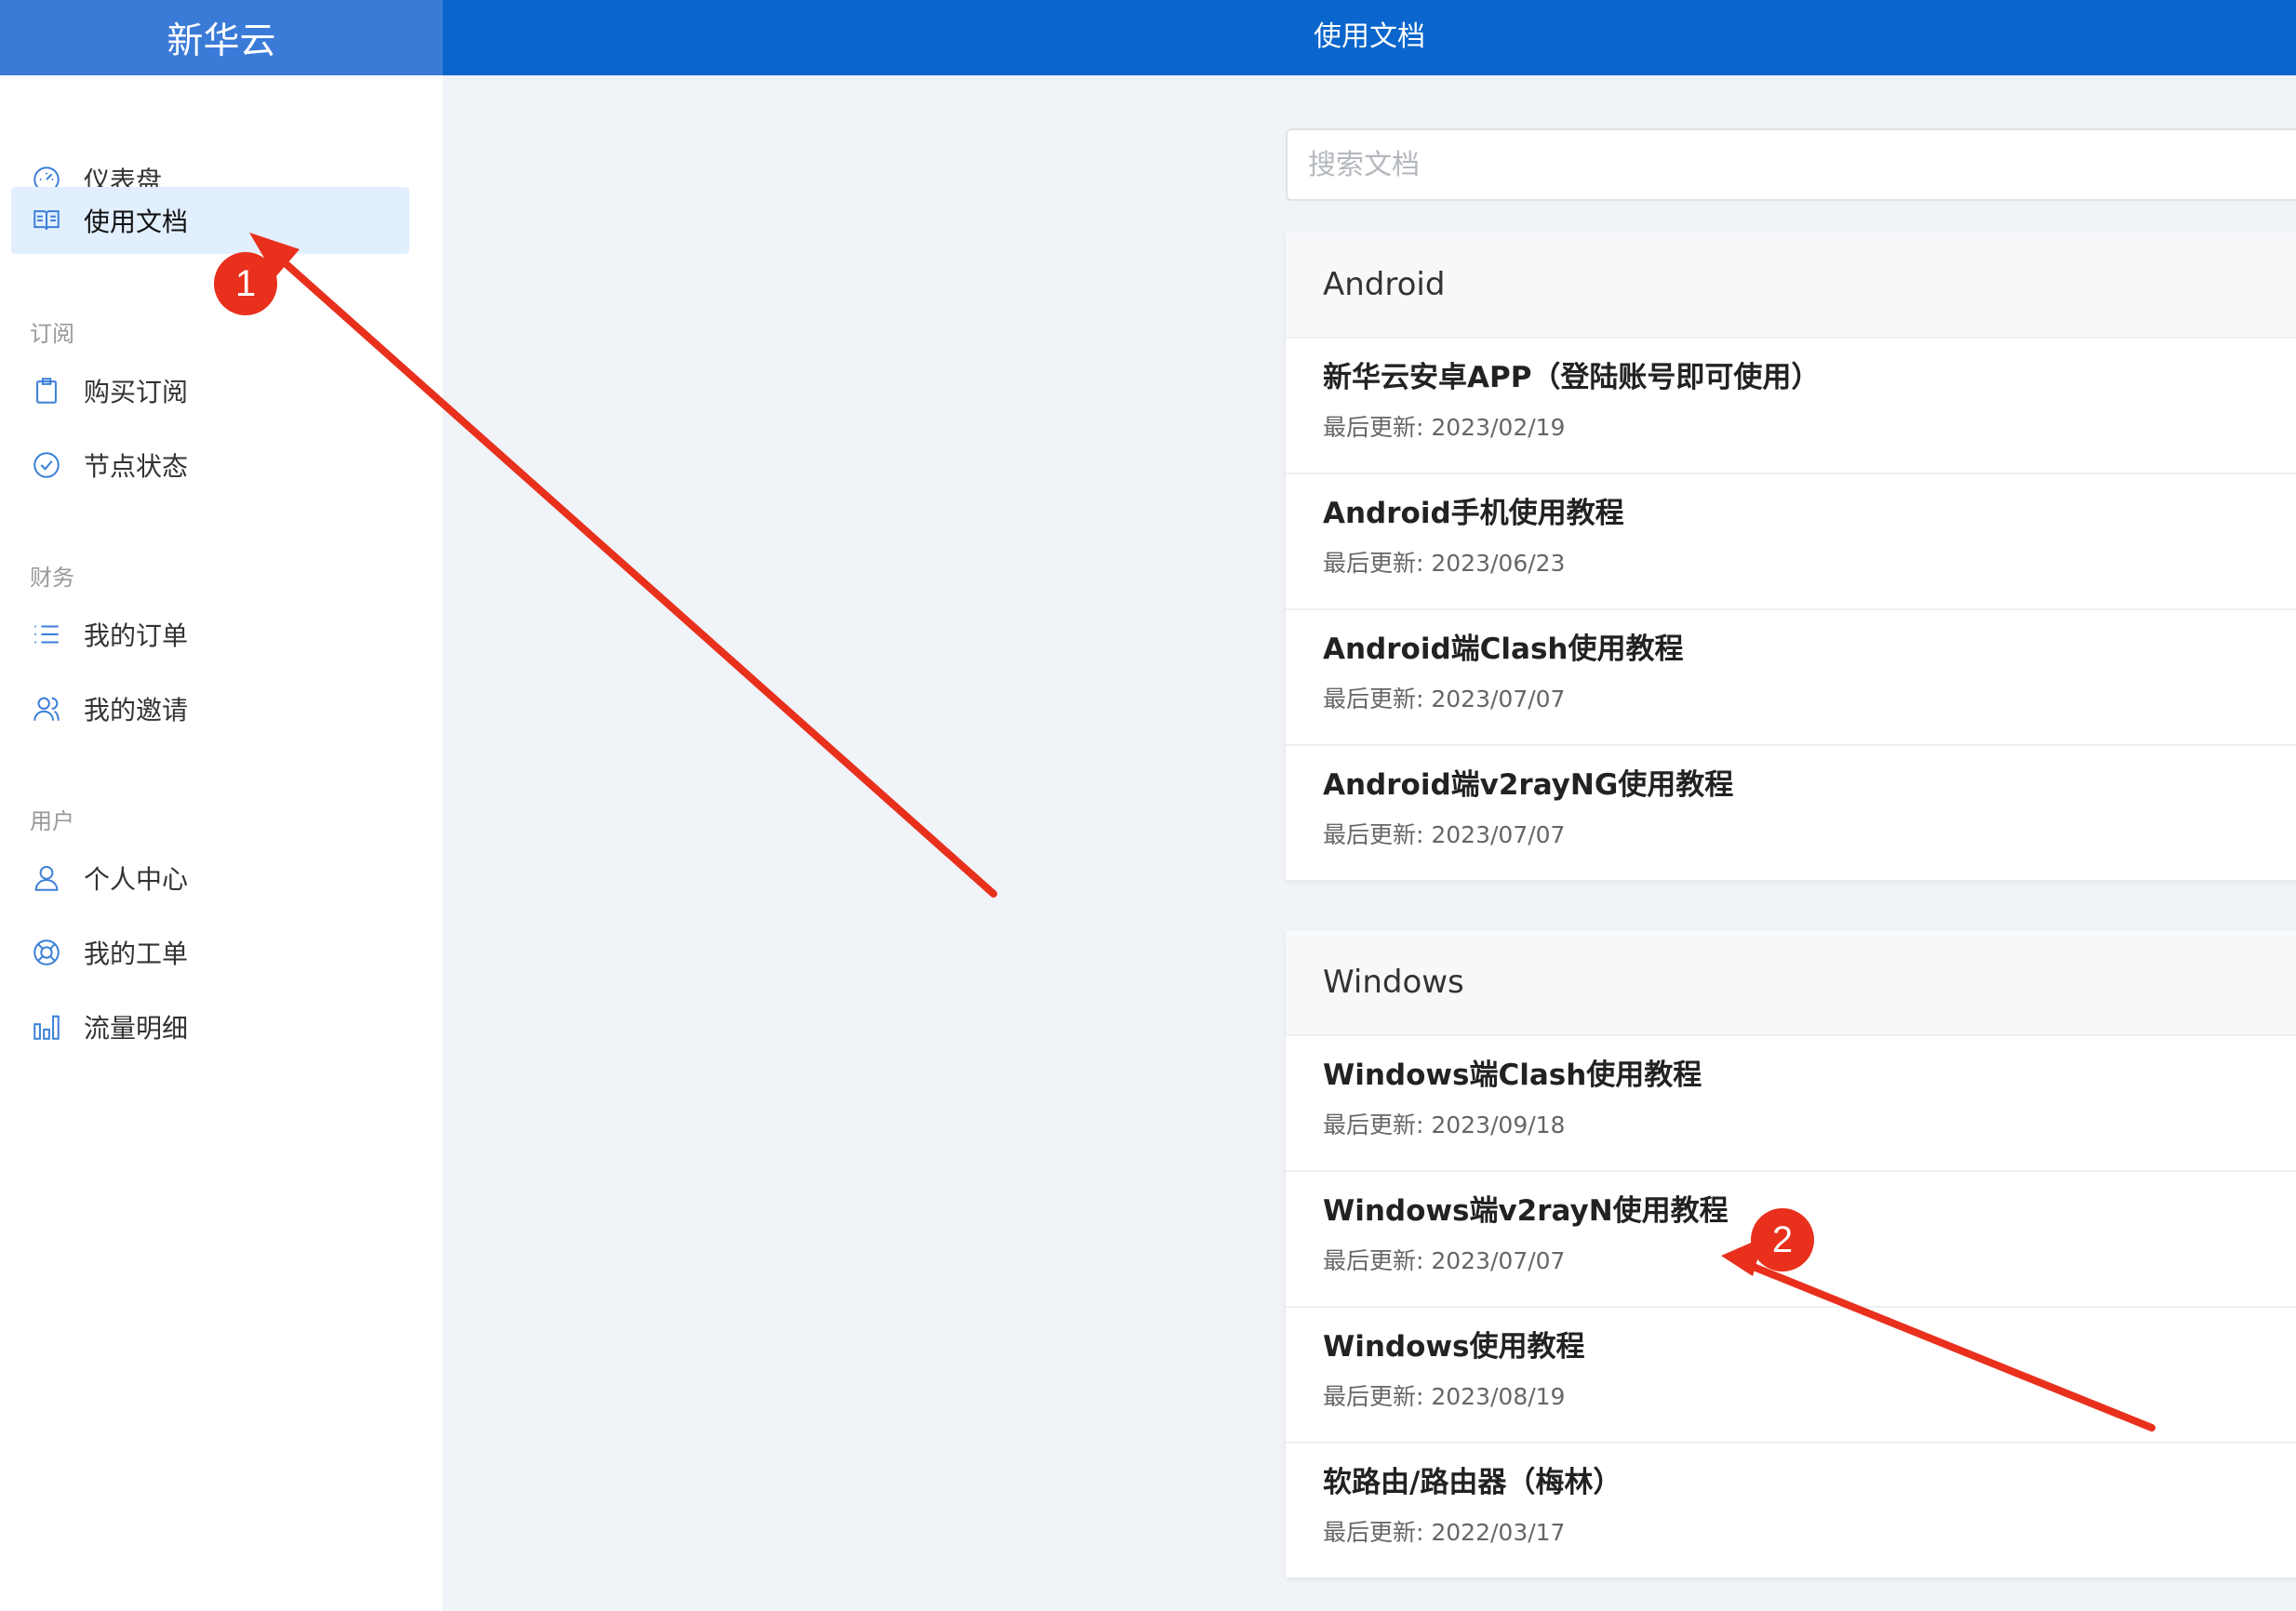  Describe the element at coordinates (46, 878) in the screenshot. I see `user-icon` at that location.